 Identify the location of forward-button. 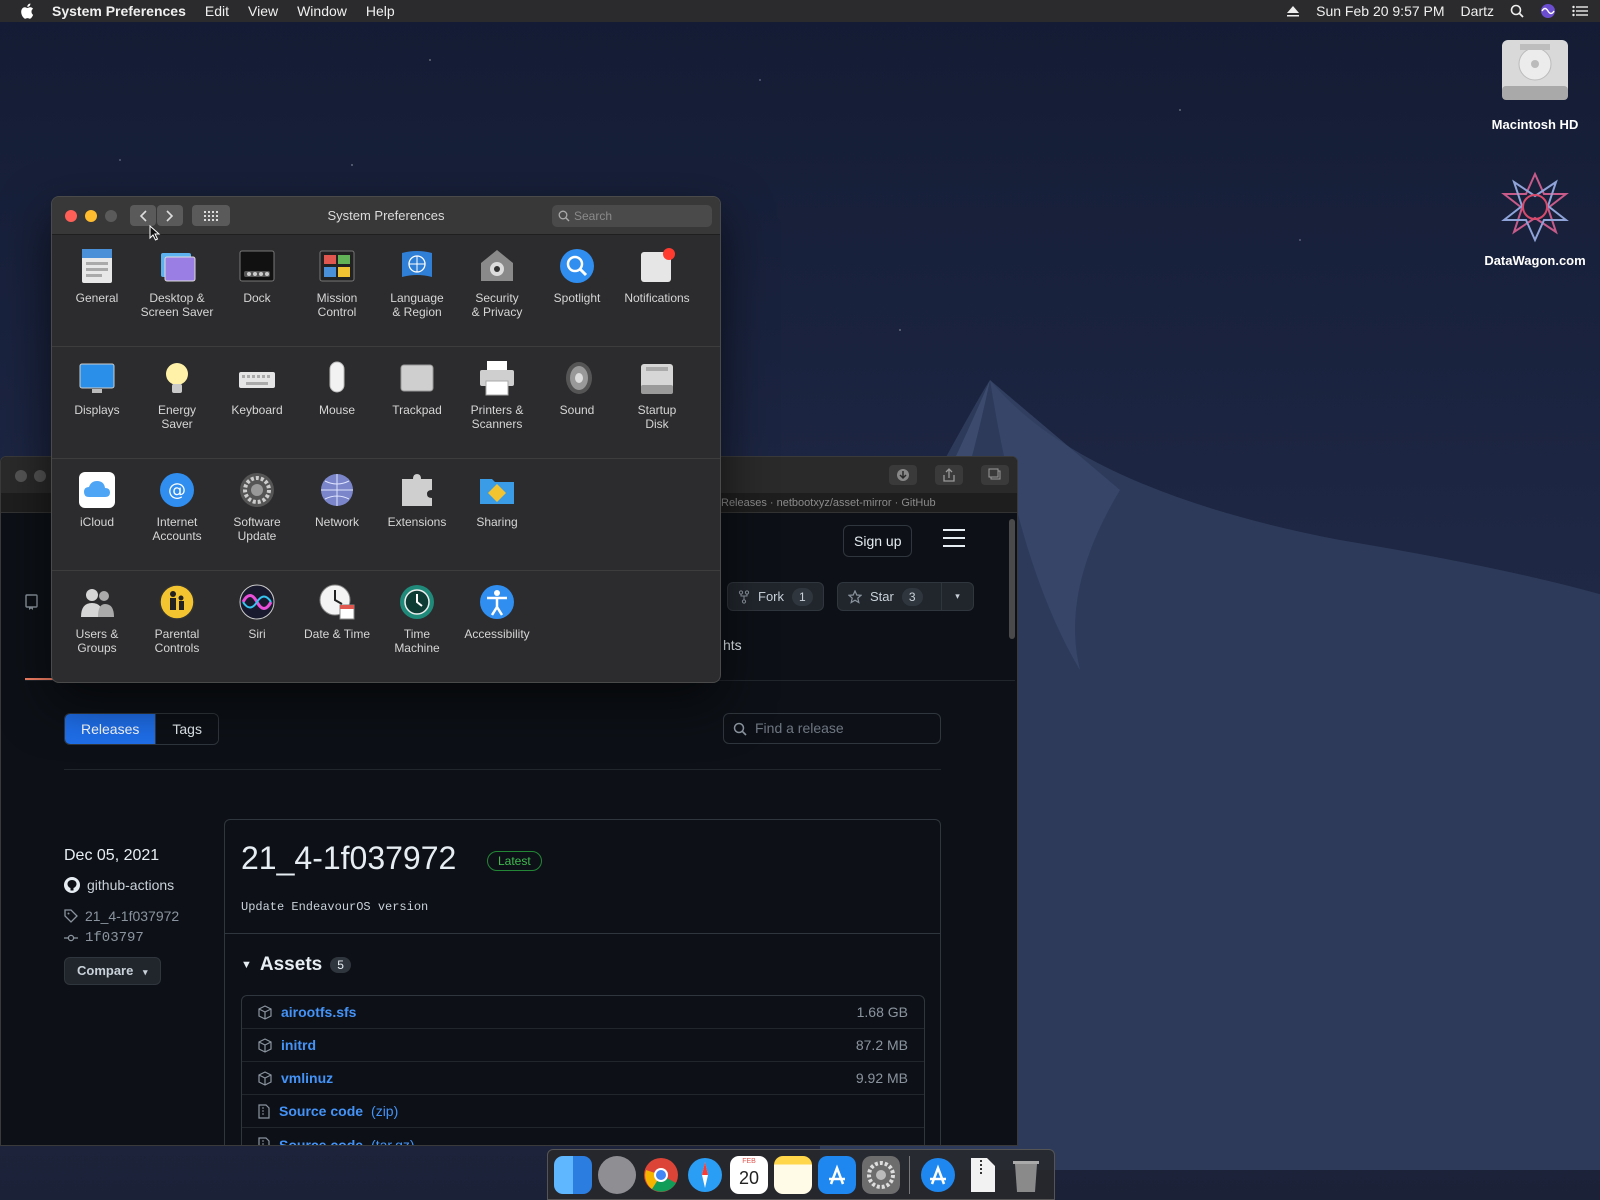
(170, 215).